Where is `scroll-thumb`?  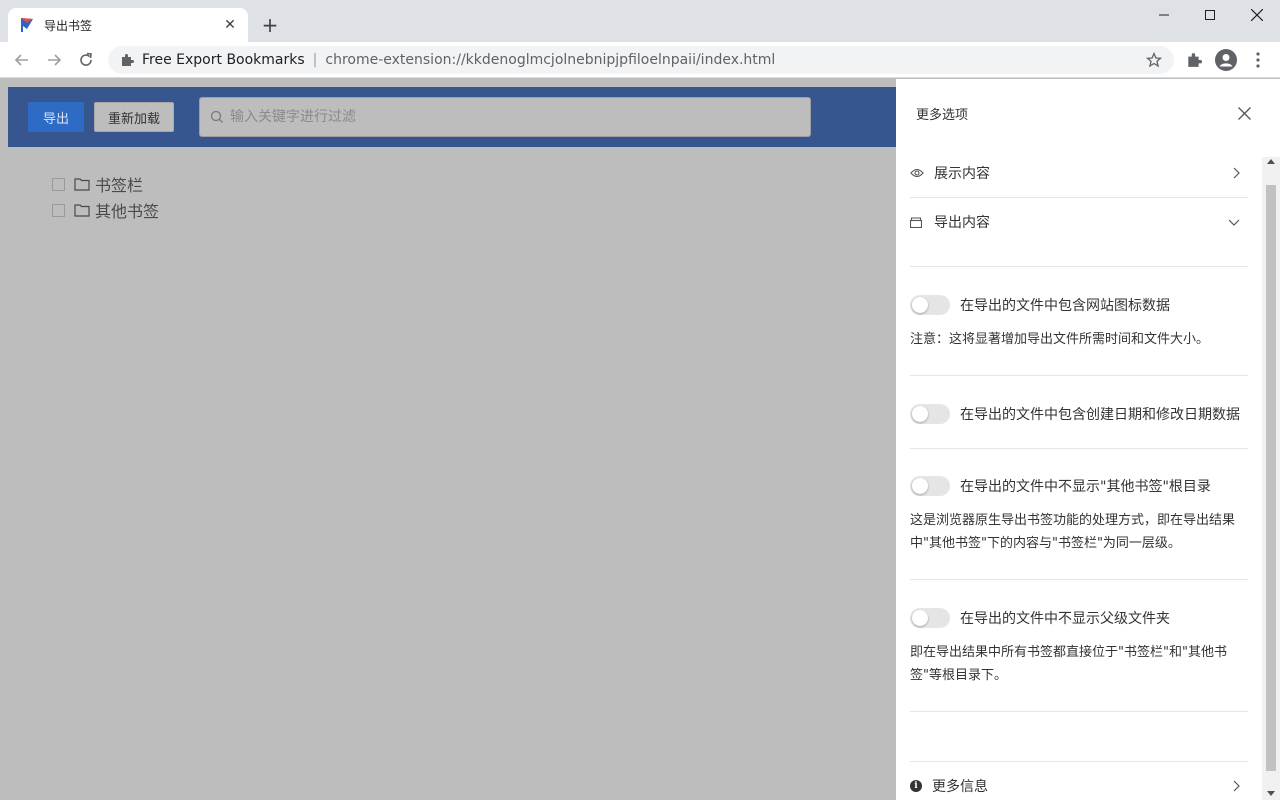 scroll-thumb is located at coordinates (1271, 478).